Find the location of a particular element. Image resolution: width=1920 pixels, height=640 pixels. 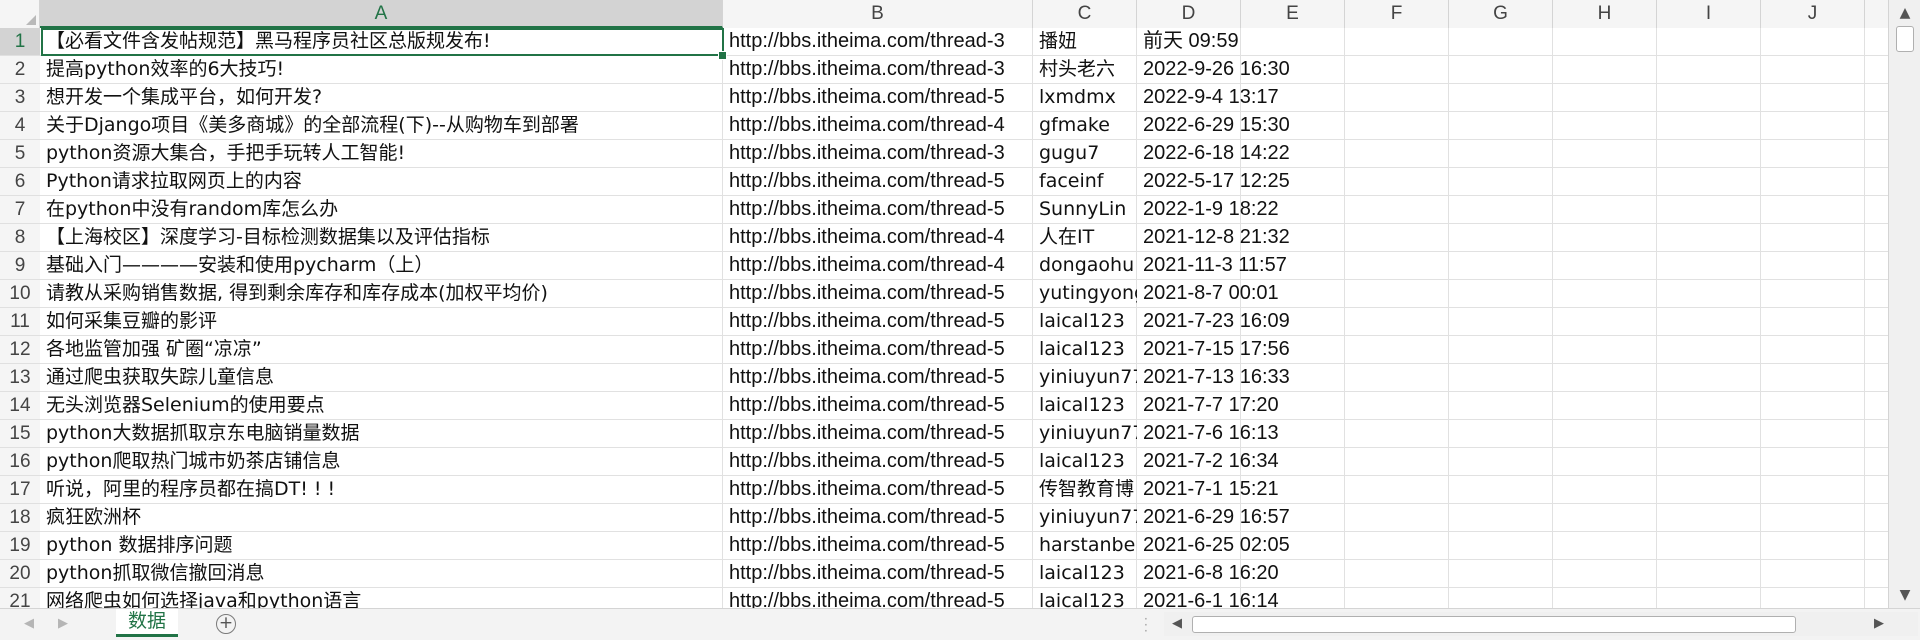

column-header-f: F is located at coordinates (1397, 14).